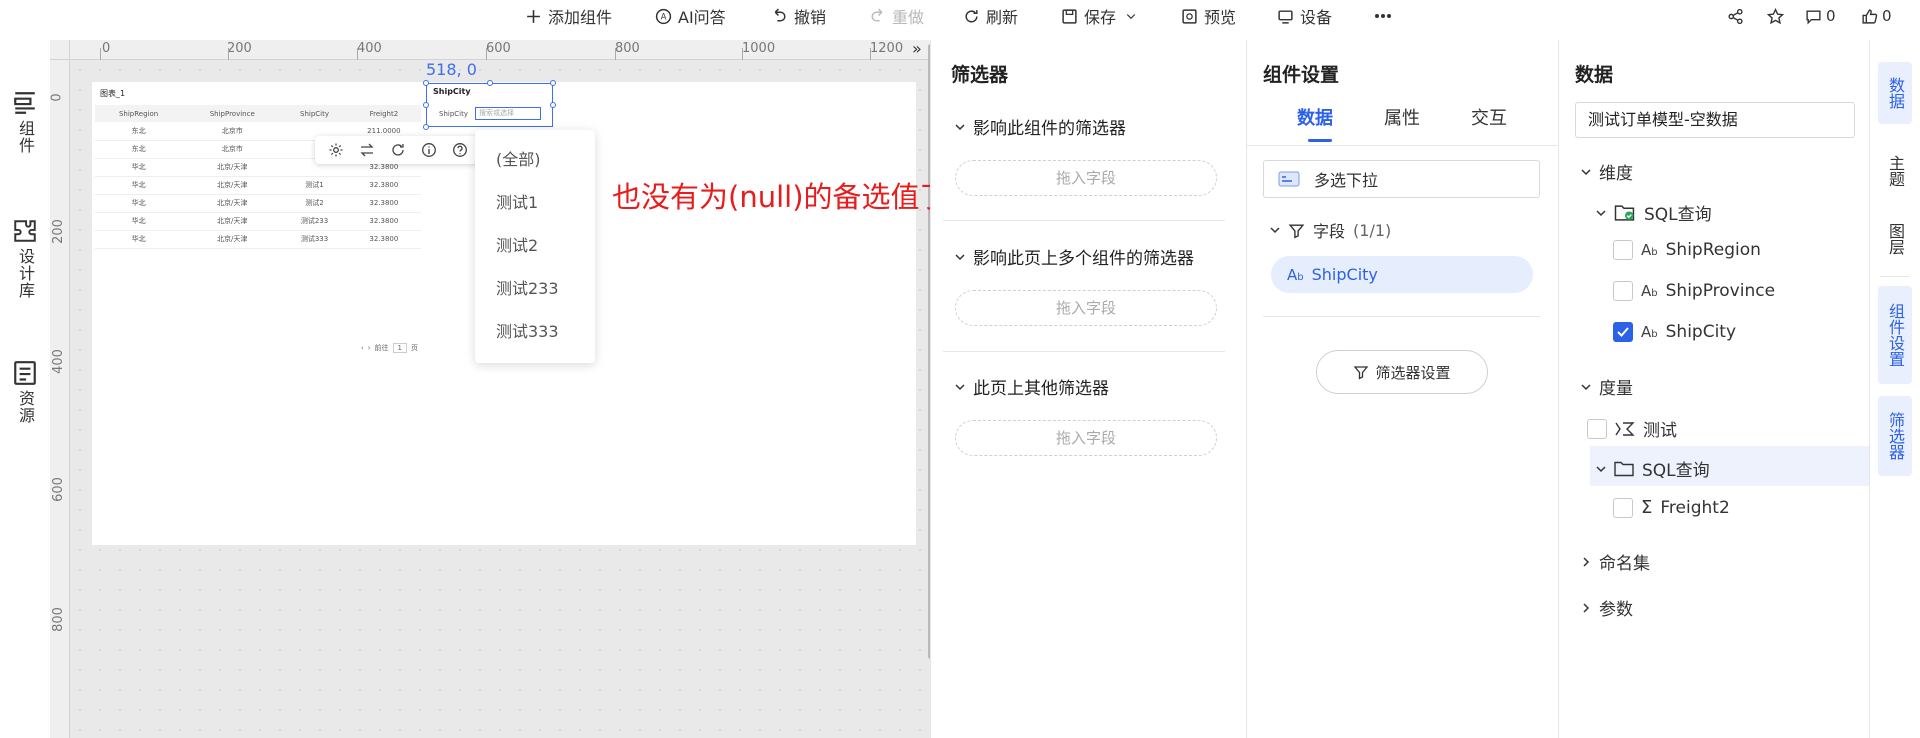 This screenshot has width=1920, height=738. What do you see at coordinates (25, 392) in the screenshot?
I see `rail-resources: 资源` at bounding box center [25, 392].